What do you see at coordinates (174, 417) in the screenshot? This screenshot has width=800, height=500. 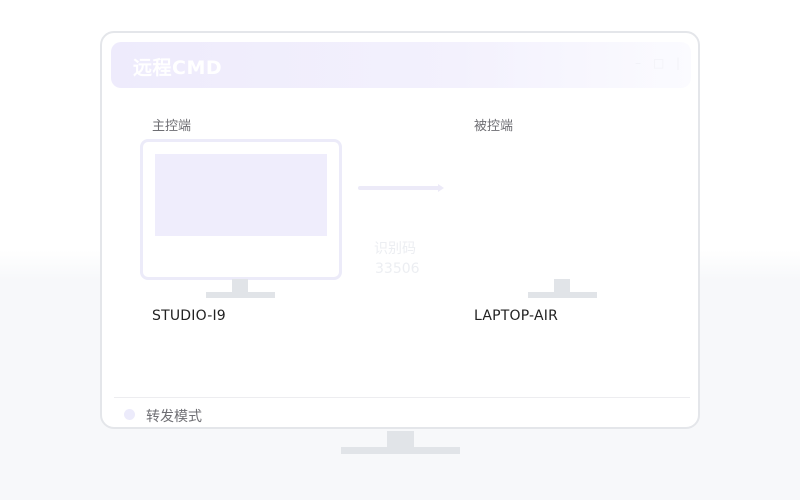 I see `mode-label: 转发模式` at bounding box center [174, 417].